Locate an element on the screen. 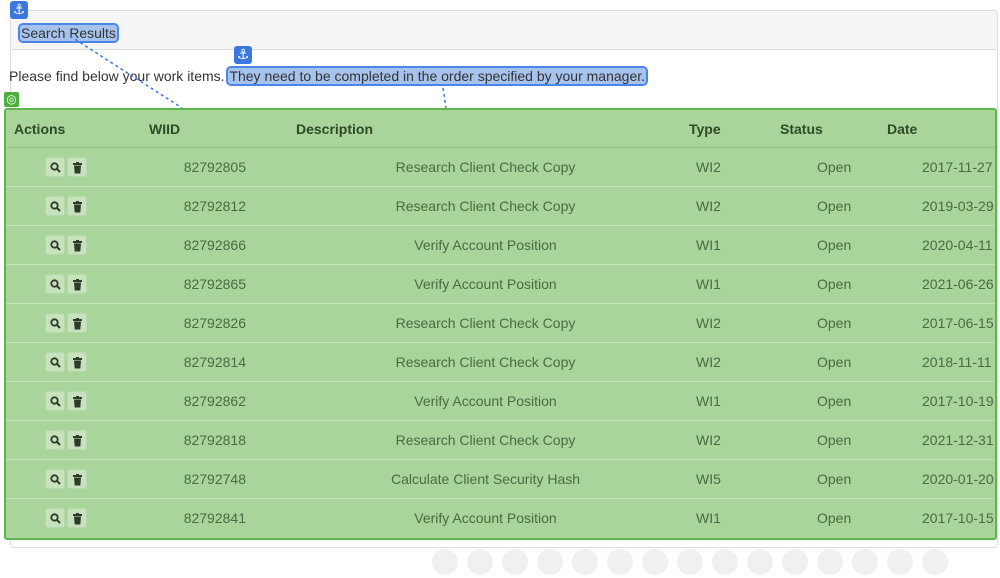 Image resolution: width=1000 pixels, height=578 pixels. wiid-cell: 82792862 is located at coordinates (215, 401).